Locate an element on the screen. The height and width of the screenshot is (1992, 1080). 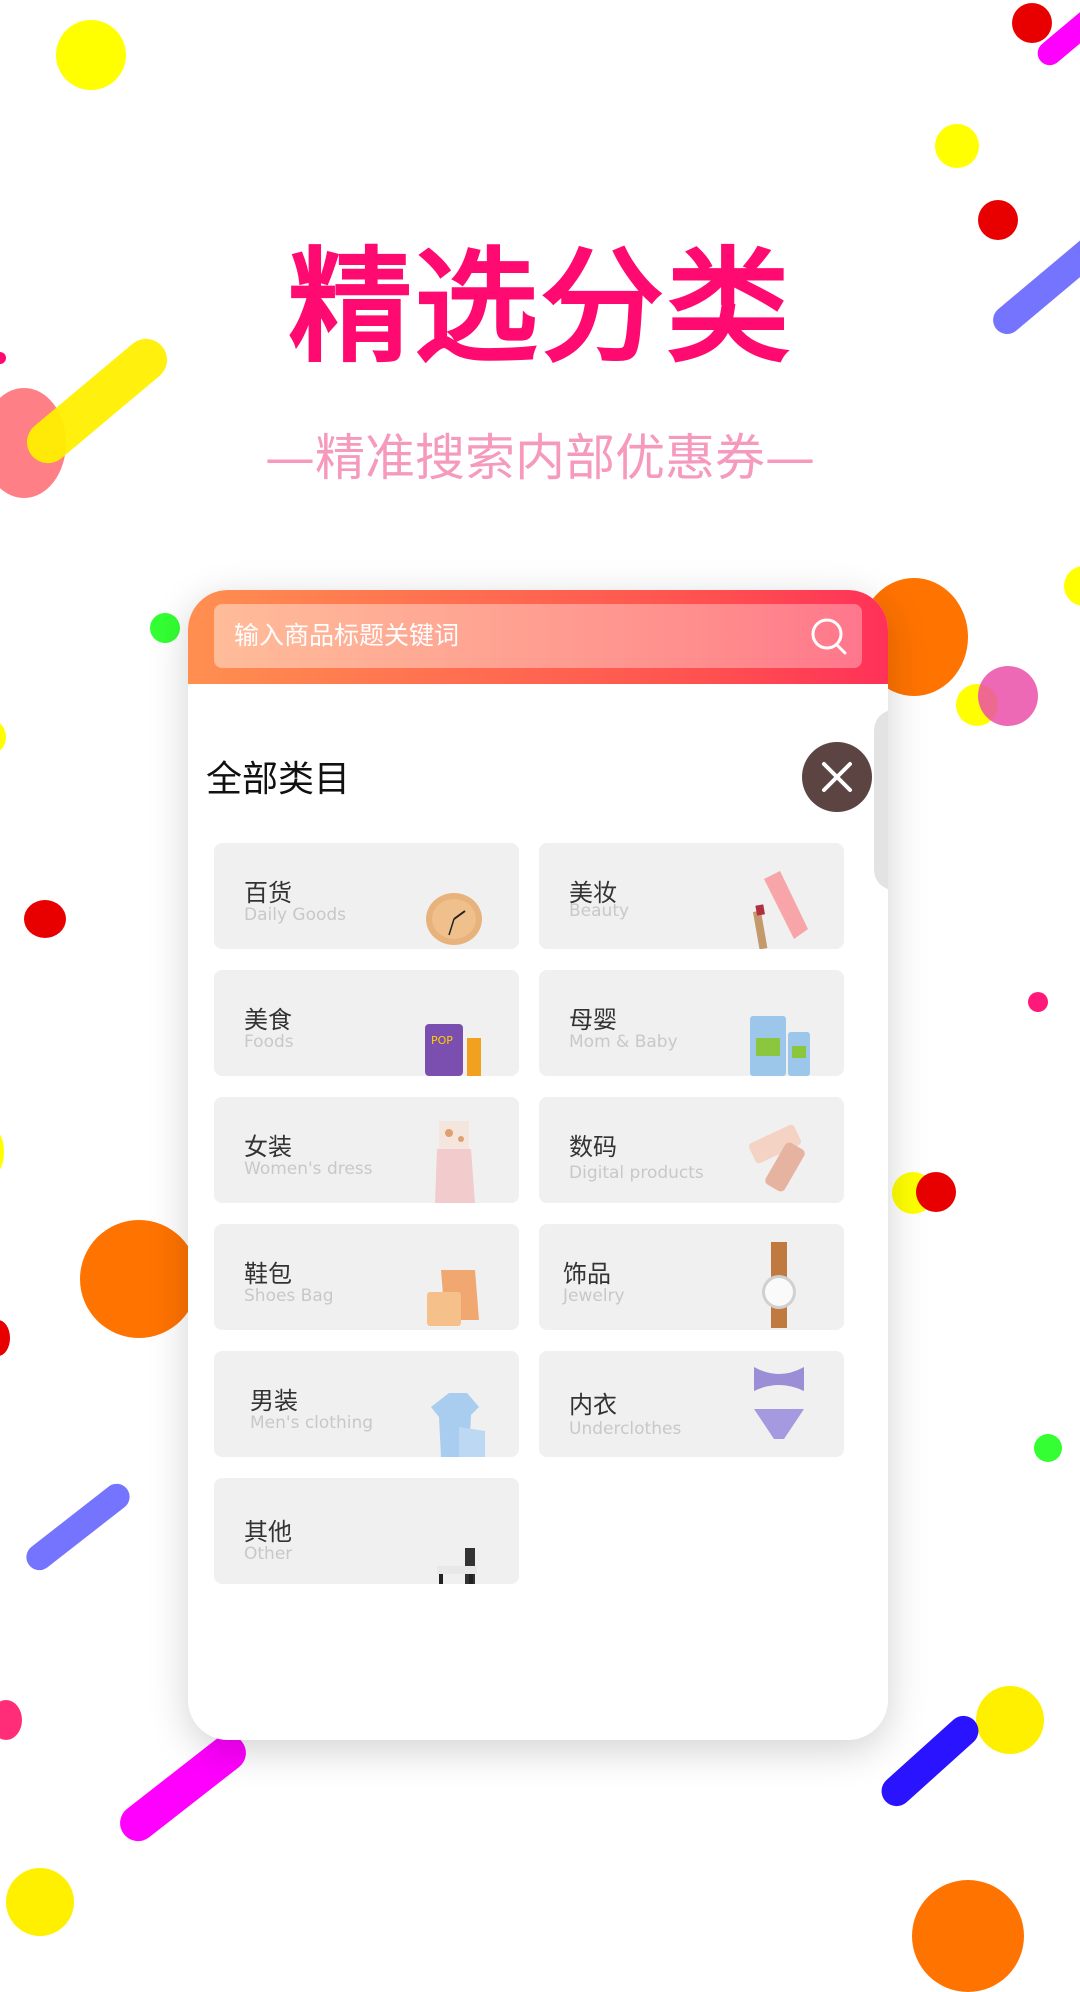
phone-icon is located at coordinates (777, 1158).